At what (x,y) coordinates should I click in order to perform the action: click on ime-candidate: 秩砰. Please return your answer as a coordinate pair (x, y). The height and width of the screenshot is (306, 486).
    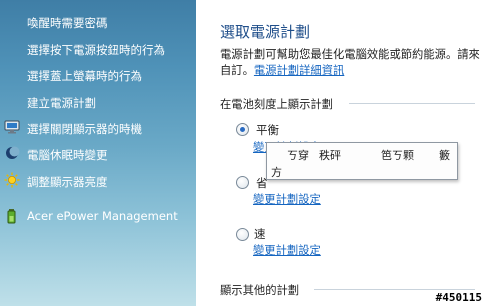
    Looking at the image, I should click on (330, 155).